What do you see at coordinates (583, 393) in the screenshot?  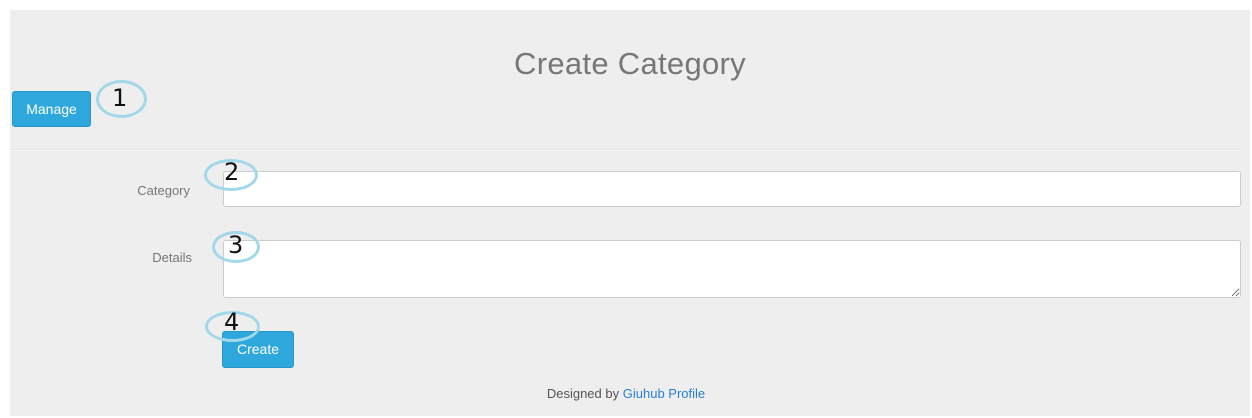 I see `footer-credit-text: Designed by` at bounding box center [583, 393].